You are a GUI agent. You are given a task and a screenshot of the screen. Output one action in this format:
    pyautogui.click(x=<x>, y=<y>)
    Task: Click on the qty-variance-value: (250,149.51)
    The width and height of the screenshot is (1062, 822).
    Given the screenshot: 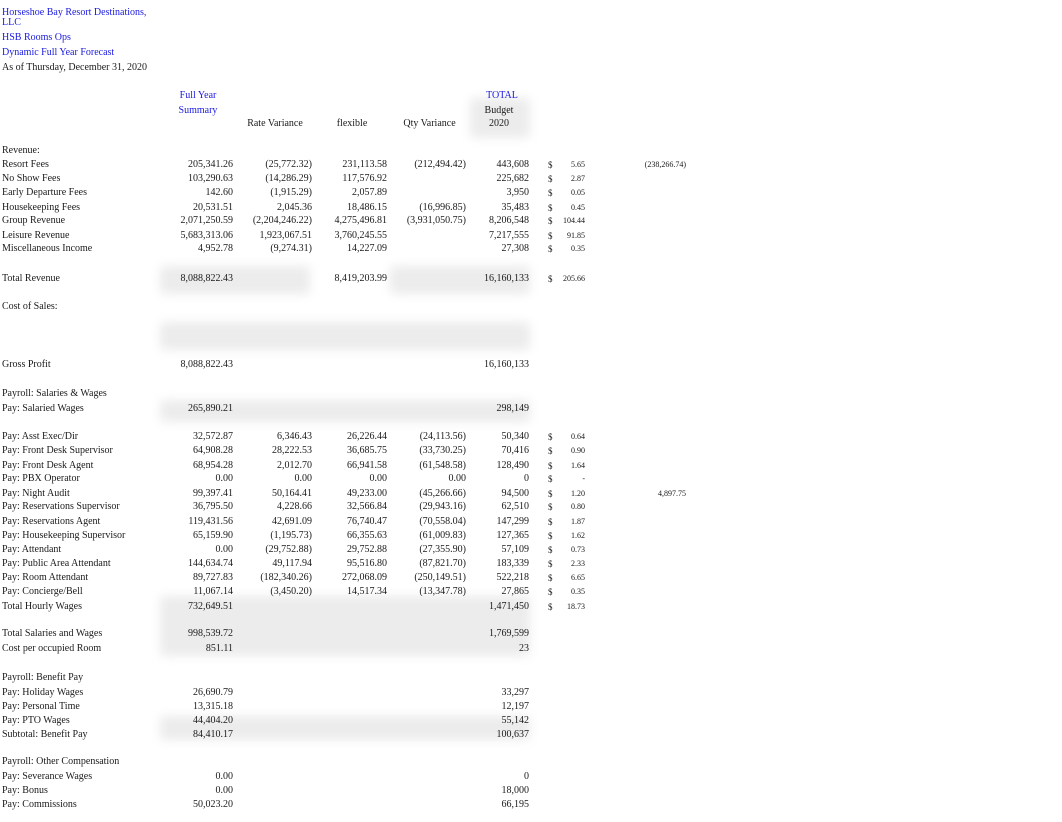 What is the action you would take?
    pyautogui.click(x=440, y=577)
    